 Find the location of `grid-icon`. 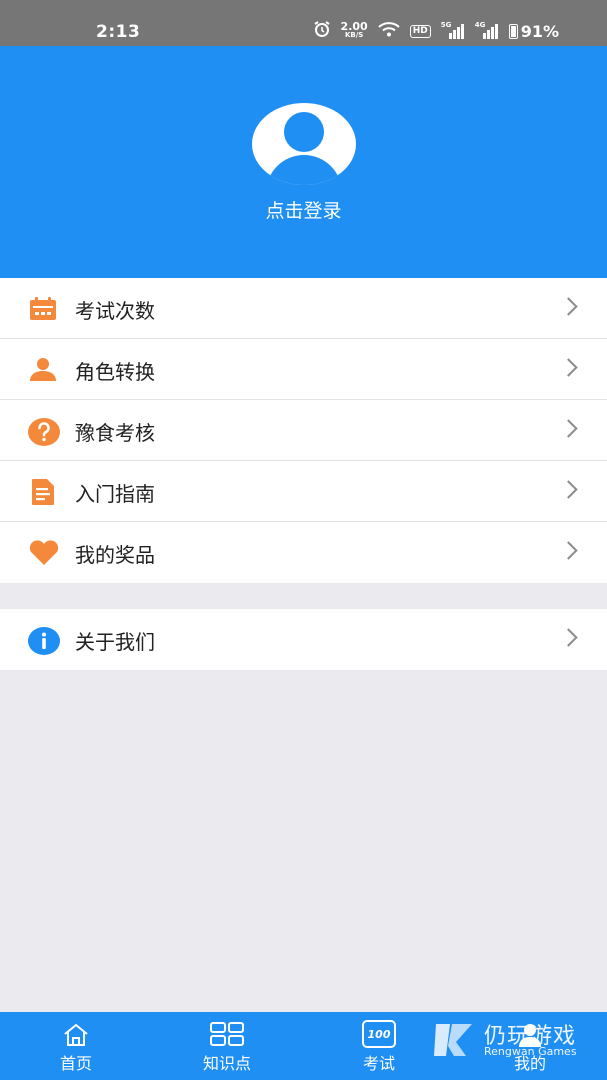

grid-icon is located at coordinates (227, 1036).